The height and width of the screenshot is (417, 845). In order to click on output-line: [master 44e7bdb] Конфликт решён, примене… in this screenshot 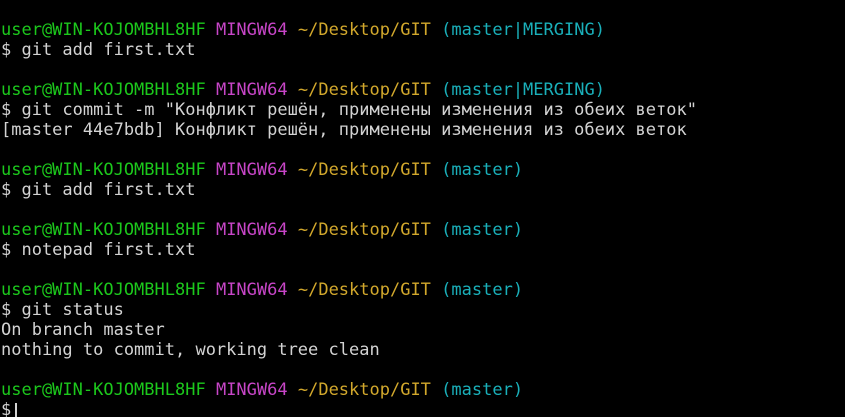, I will do `click(344, 130)`.